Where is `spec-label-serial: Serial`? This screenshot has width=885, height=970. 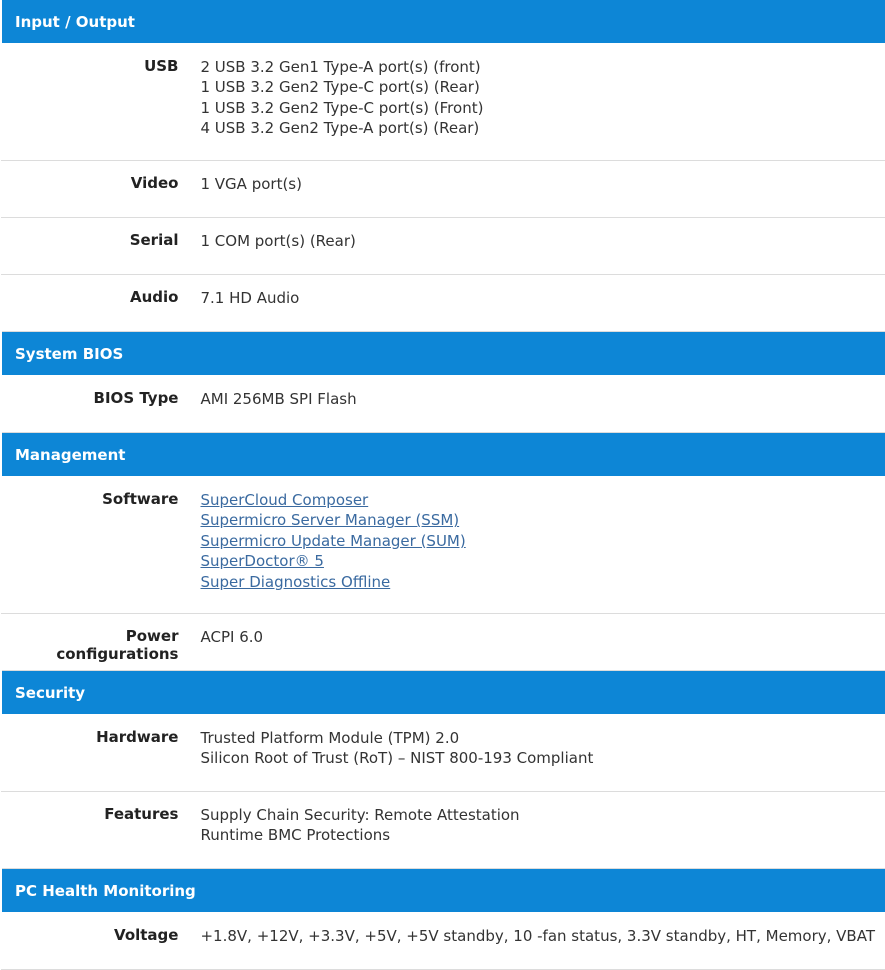
spec-label-serial: Serial is located at coordinates (101, 246).